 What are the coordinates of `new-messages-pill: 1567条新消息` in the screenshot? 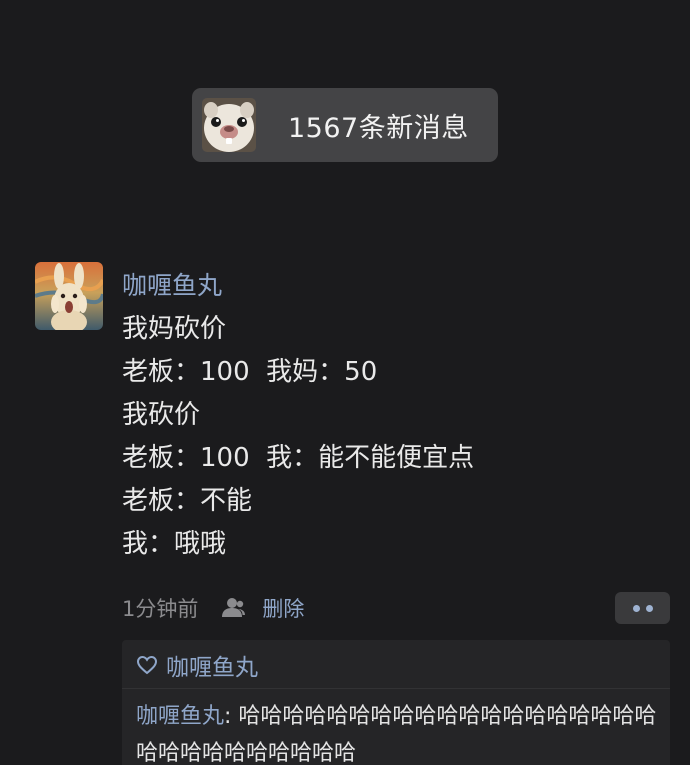 It's located at (345, 125).